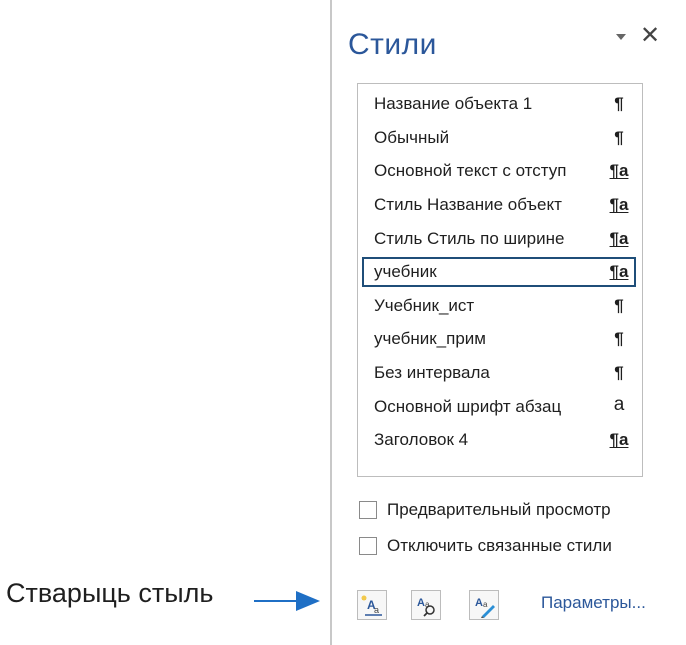  I want to click on close-icon: ✕, so click(650, 36).